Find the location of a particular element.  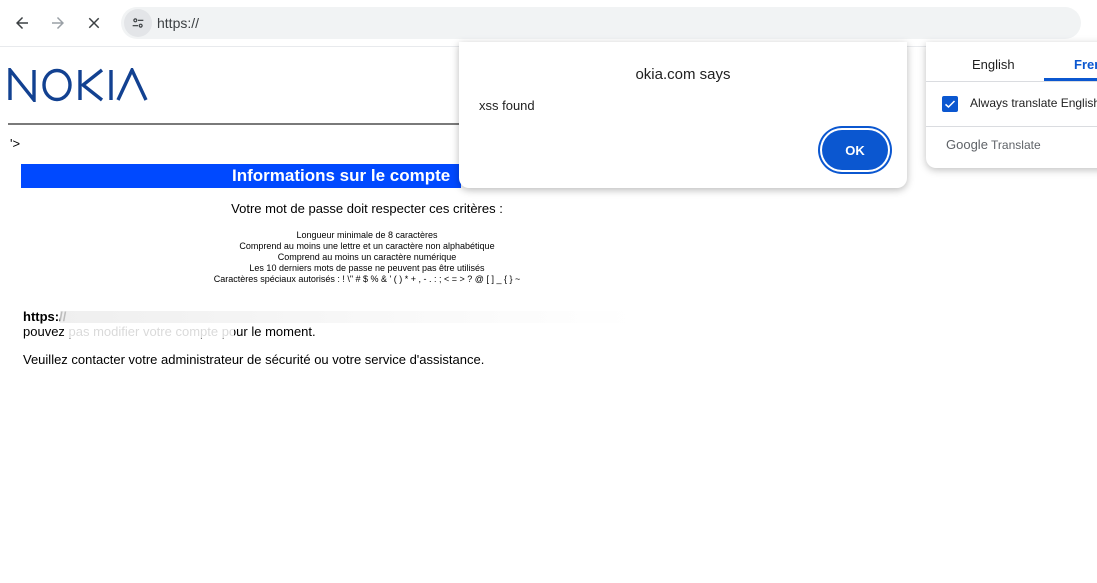

translate-wordmark: Translate is located at coordinates (1016, 145).